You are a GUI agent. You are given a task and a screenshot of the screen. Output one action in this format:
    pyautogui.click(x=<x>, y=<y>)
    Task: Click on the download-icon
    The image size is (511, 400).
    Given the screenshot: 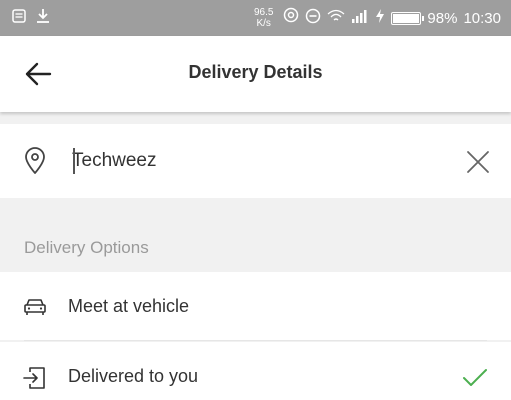 What is the action you would take?
    pyautogui.click(x=43, y=18)
    